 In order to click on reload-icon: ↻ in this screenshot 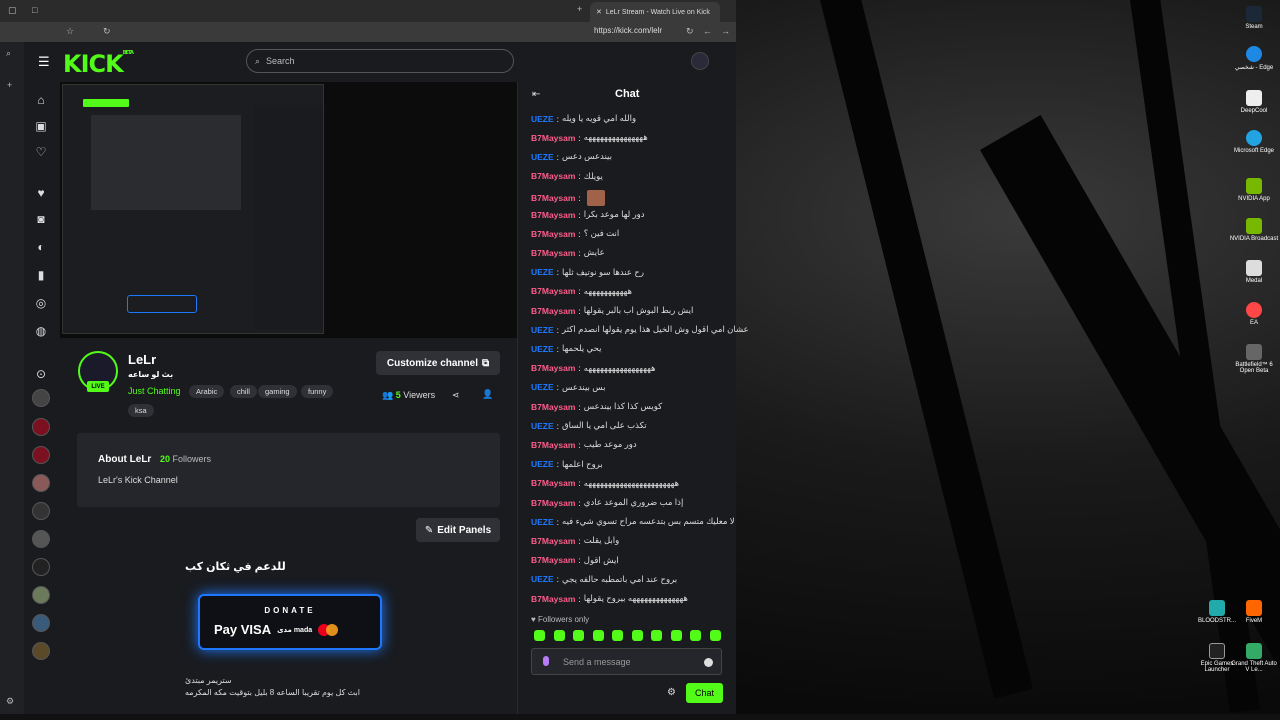, I will do `click(690, 31)`.